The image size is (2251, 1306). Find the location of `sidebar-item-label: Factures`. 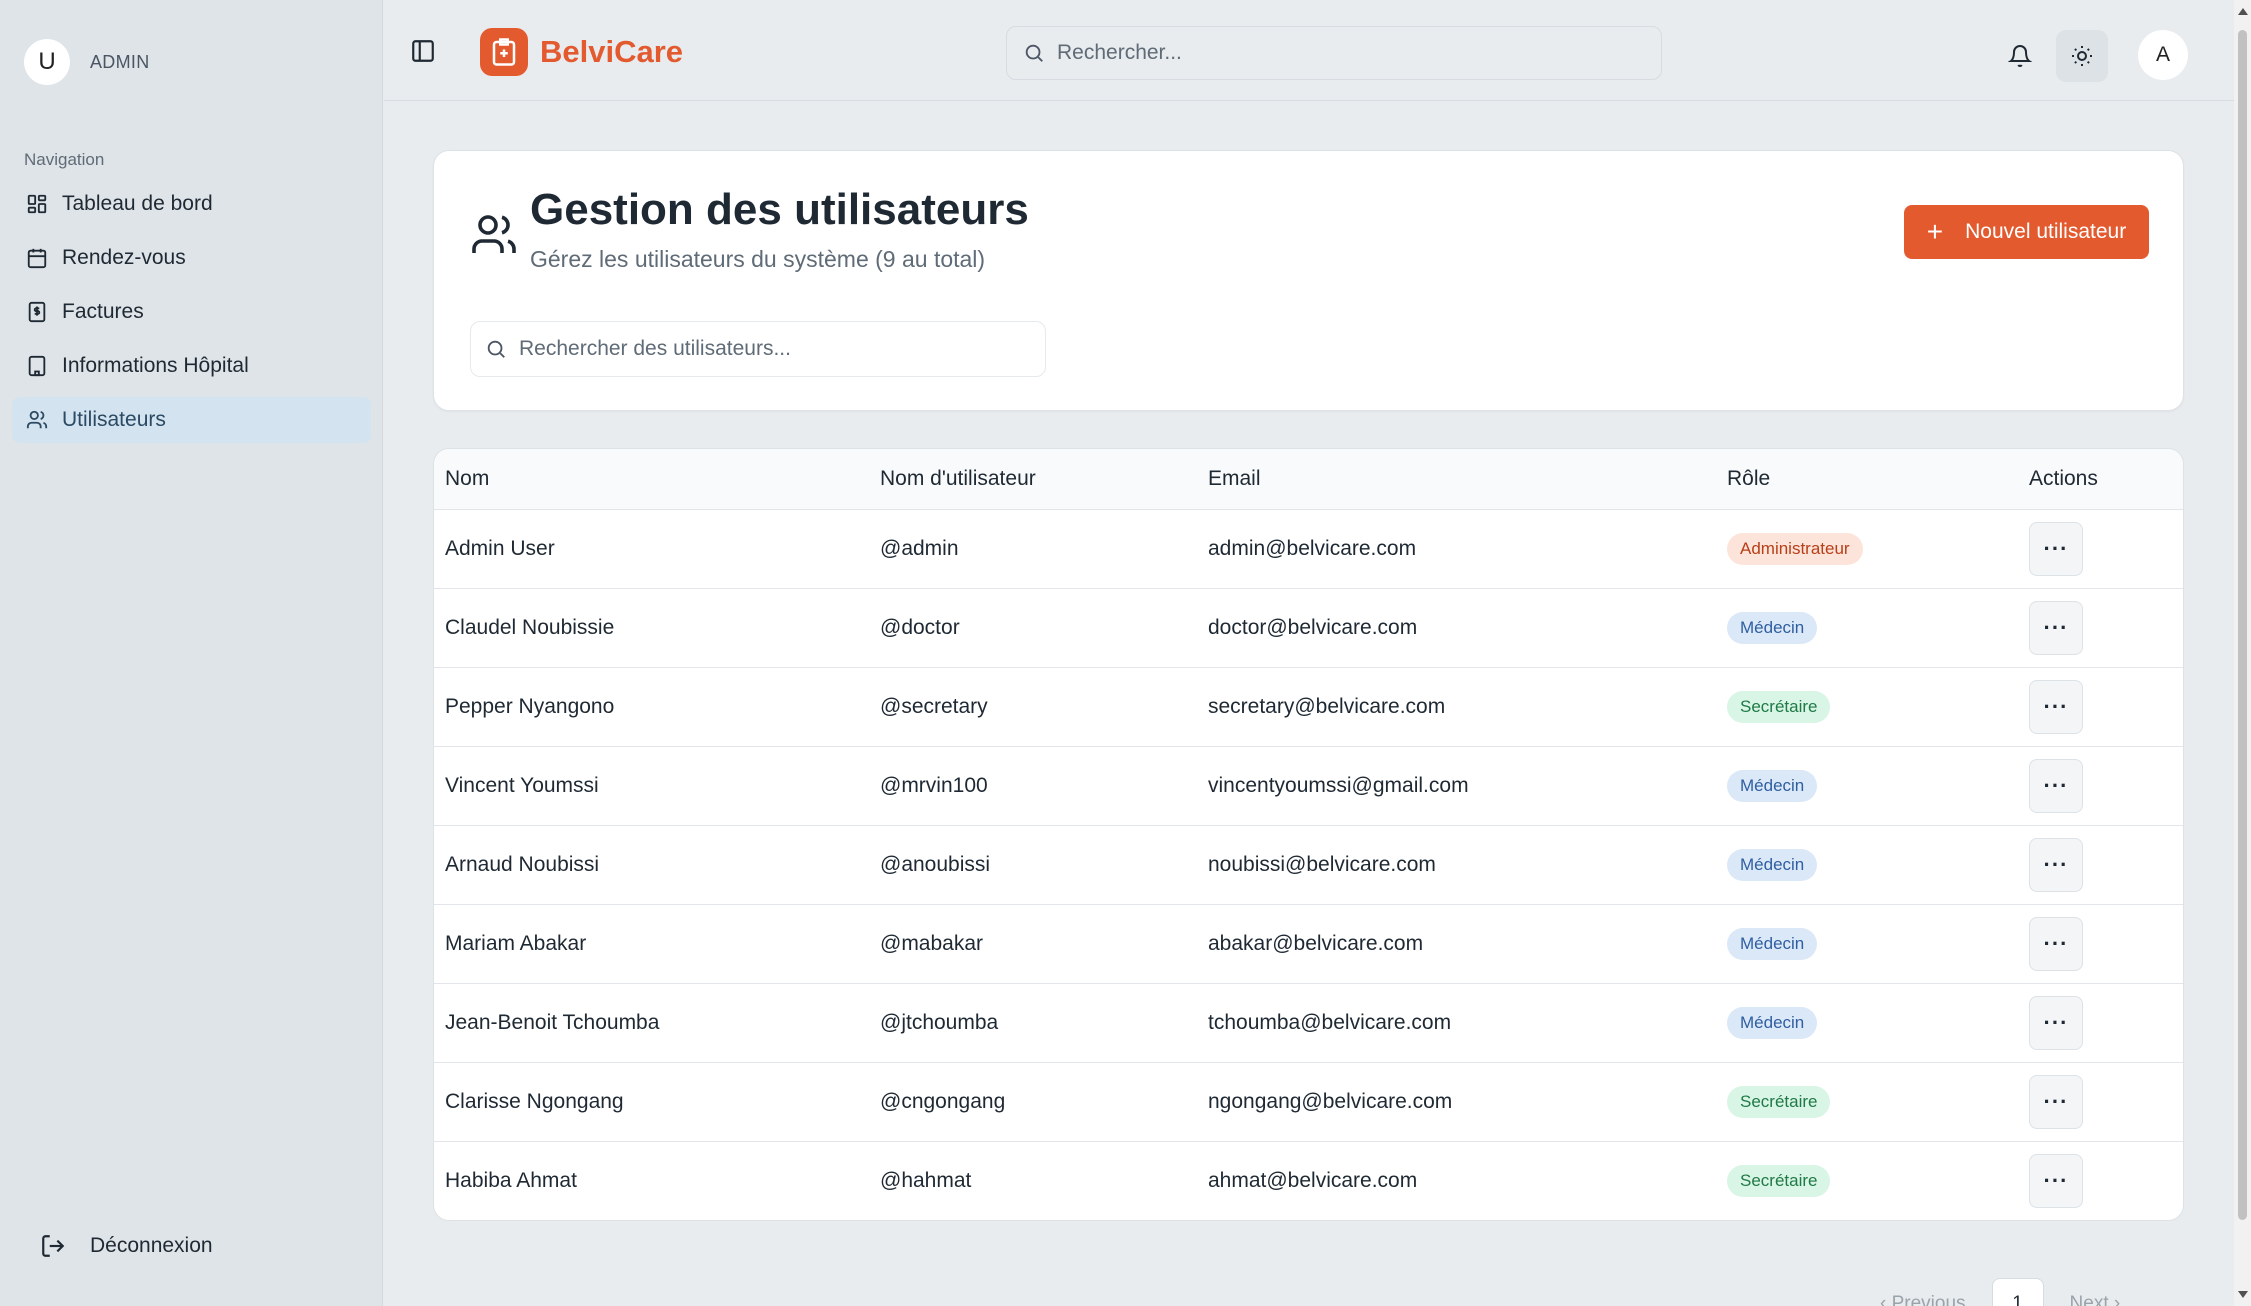

sidebar-item-label: Factures is located at coordinates (103, 311).